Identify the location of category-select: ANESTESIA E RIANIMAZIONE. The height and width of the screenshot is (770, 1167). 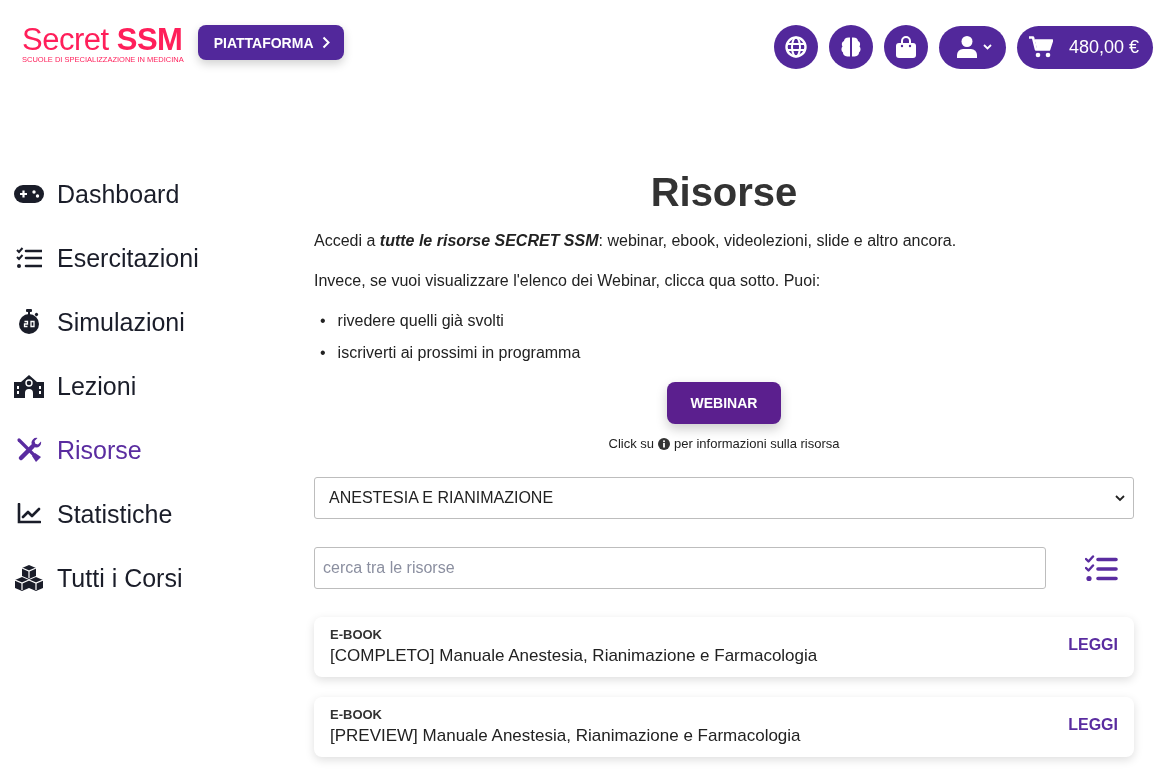
(724, 498).